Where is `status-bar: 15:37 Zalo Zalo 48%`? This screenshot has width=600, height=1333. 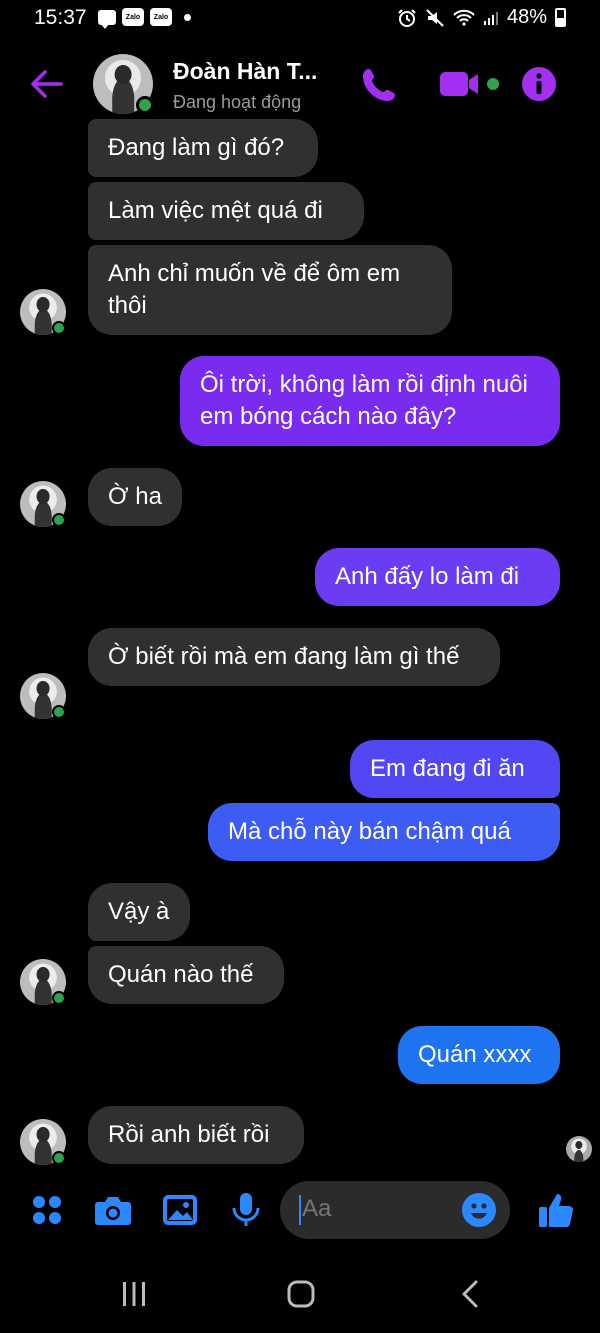 status-bar: 15:37 Zalo Zalo 48% is located at coordinates (300, 20).